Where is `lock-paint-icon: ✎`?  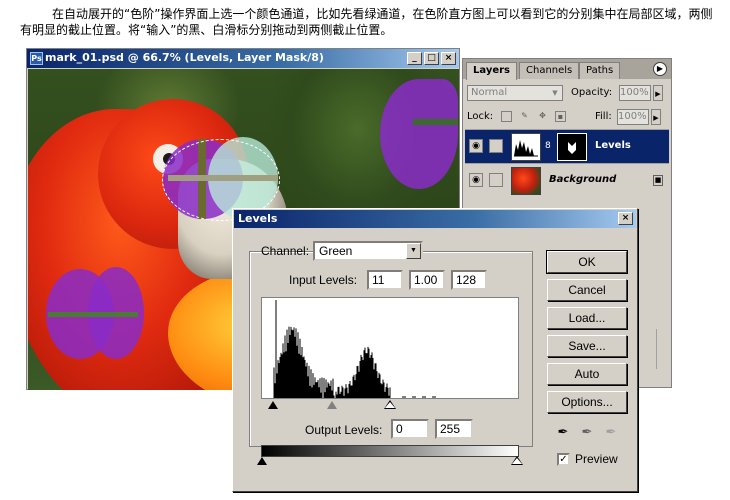 lock-paint-icon: ✎ is located at coordinates (524, 116).